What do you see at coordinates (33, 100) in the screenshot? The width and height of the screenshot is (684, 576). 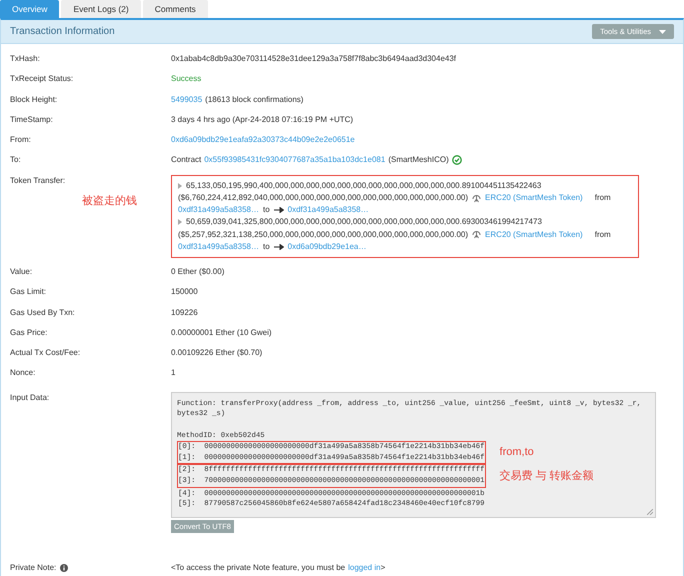 I see `field-label: Block Height:` at bounding box center [33, 100].